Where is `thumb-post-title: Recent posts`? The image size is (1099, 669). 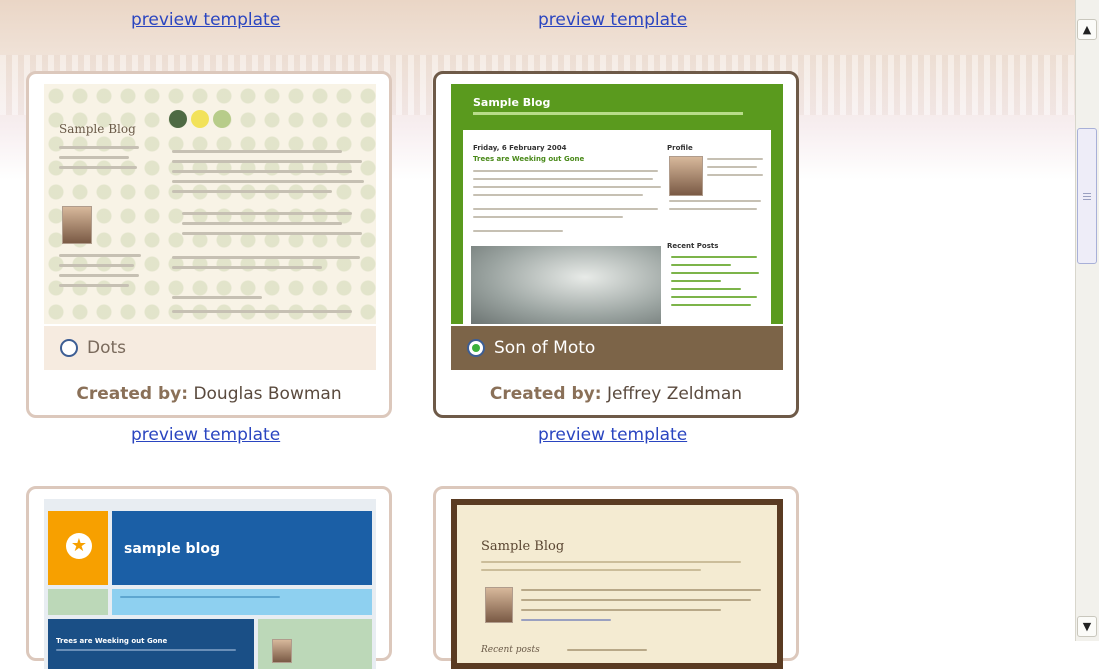 thumb-post-title: Recent posts is located at coordinates (510, 650).